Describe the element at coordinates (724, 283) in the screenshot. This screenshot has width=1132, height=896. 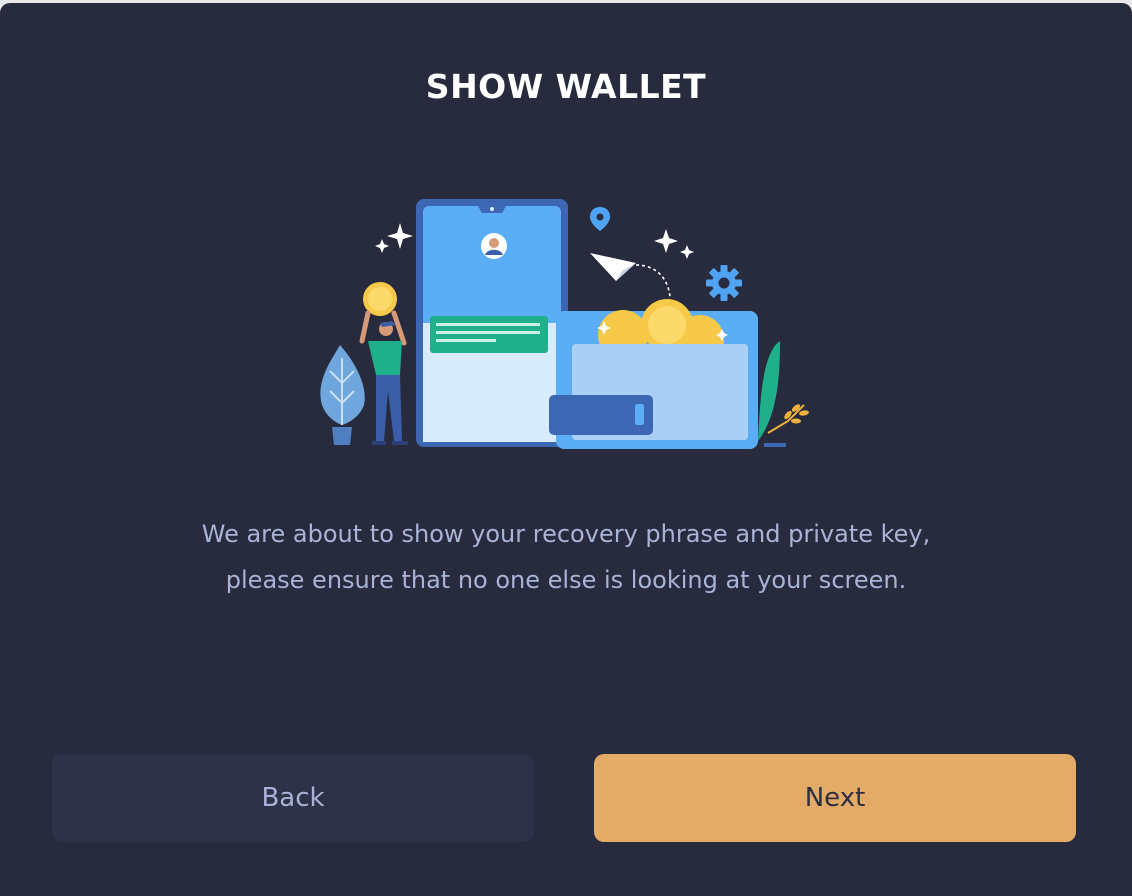
I see `gear-icon` at that location.